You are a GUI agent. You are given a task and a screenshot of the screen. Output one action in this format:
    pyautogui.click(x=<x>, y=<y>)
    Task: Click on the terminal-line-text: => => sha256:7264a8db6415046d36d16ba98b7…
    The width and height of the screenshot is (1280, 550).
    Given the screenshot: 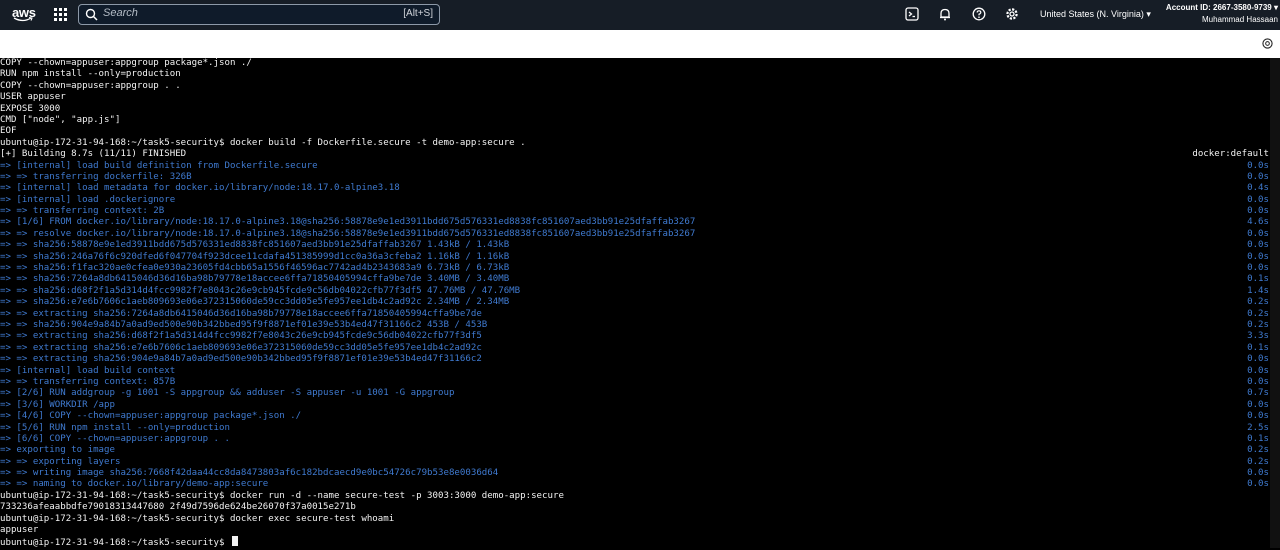 What is the action you would take?
    pyautogui.click(x=255, y=279)
    